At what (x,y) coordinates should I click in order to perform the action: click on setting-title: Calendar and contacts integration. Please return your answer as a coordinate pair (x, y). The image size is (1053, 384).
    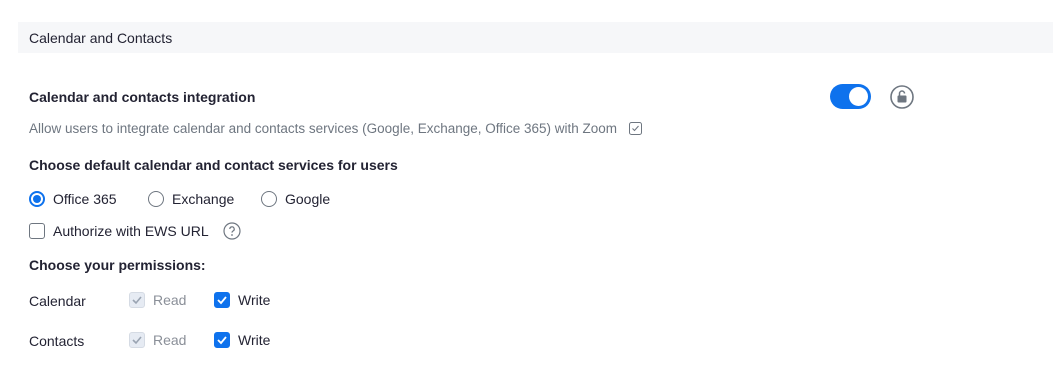
    Looking at the image, I should click on (142, 97).